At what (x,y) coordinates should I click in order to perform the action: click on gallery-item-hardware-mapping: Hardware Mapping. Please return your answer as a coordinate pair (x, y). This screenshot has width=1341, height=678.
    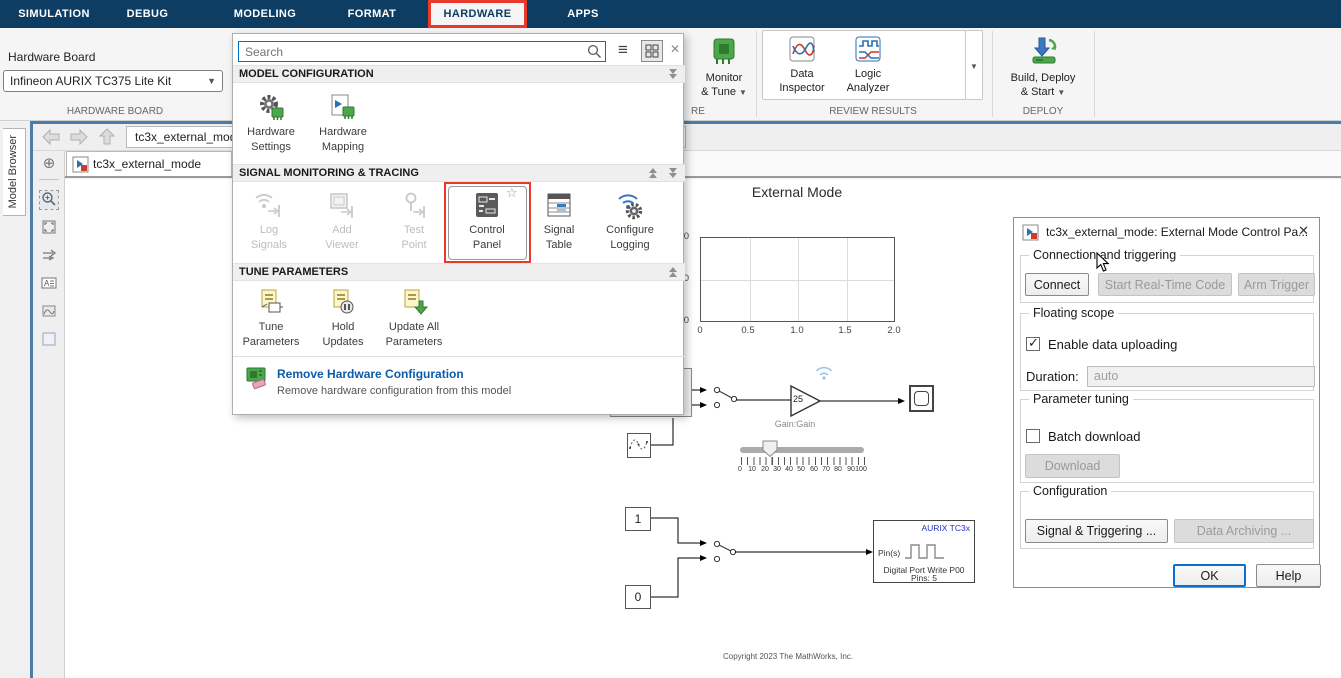
    Looking at the image, I should click on (343, 123).